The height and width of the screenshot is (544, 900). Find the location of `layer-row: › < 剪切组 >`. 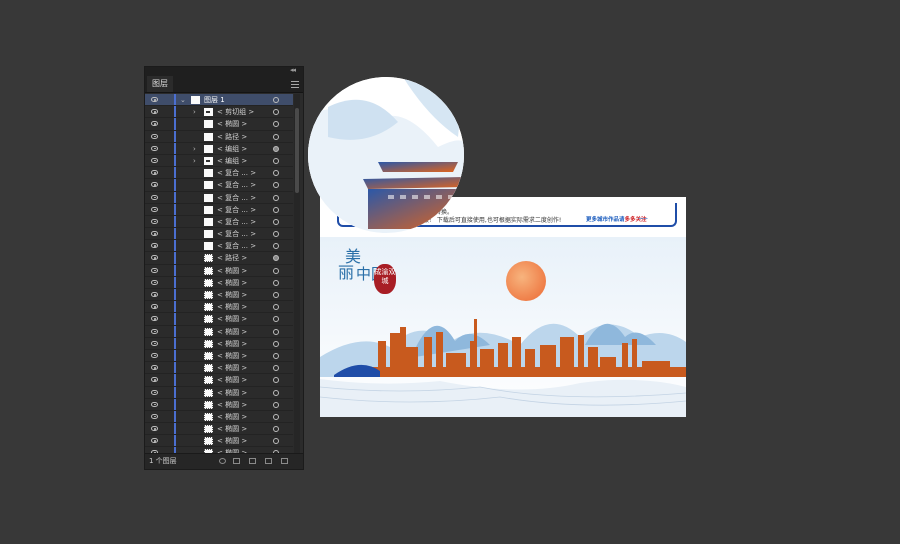

layer-row: › < 剪切组 > is located at coordinates (219, 112).